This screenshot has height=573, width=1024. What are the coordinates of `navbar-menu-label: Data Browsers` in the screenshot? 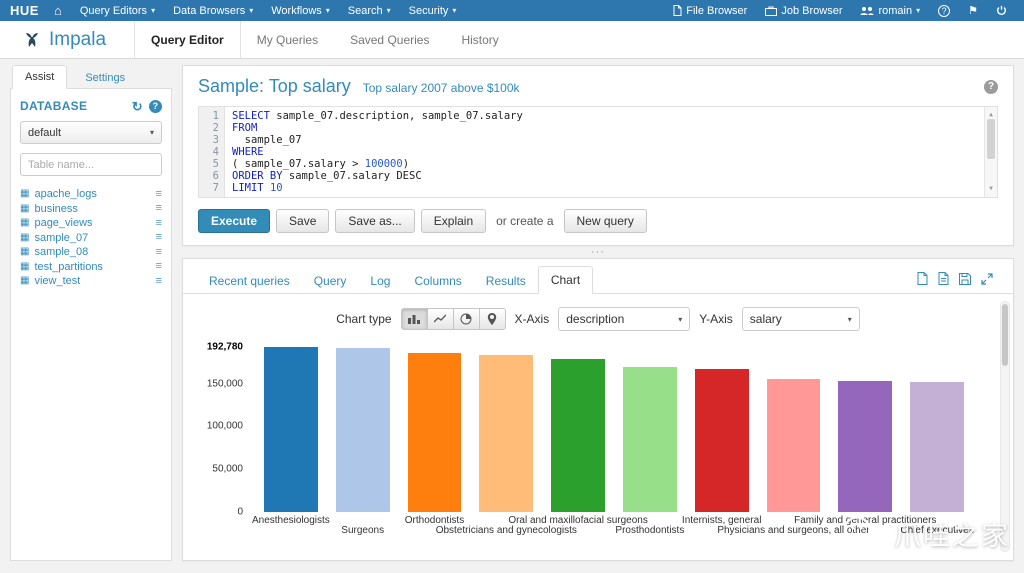 It's located at (209, 10).